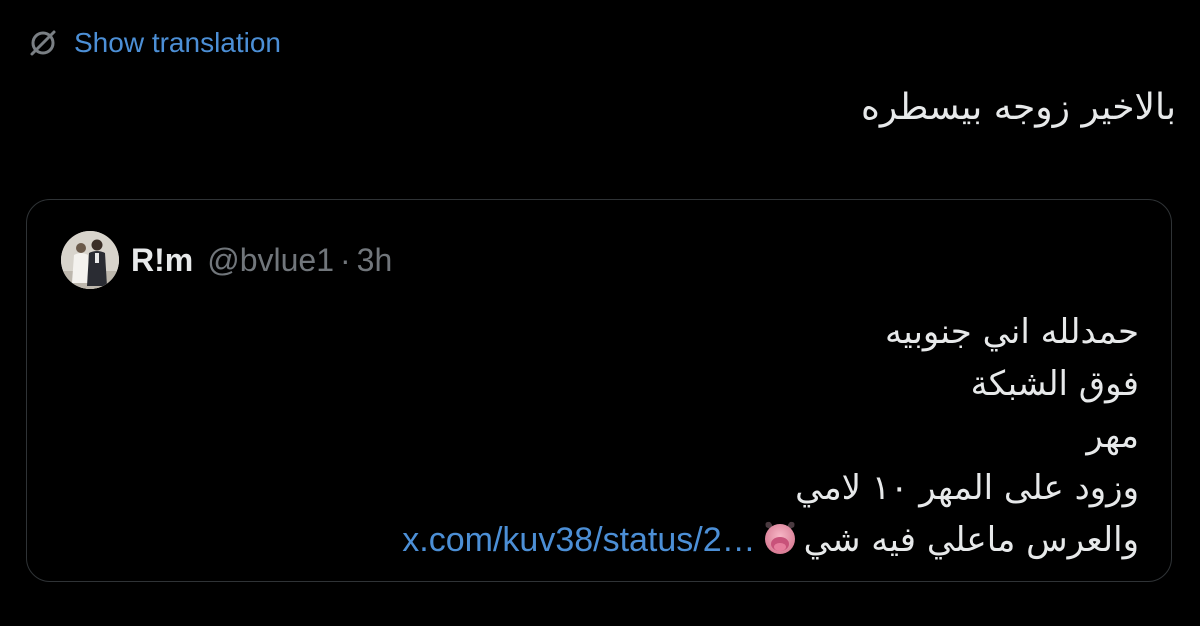 The image size is (1200, 626). I want to click on quoted-tweet-header: R!m @bvlue1 · 3h, so click(226, 260).